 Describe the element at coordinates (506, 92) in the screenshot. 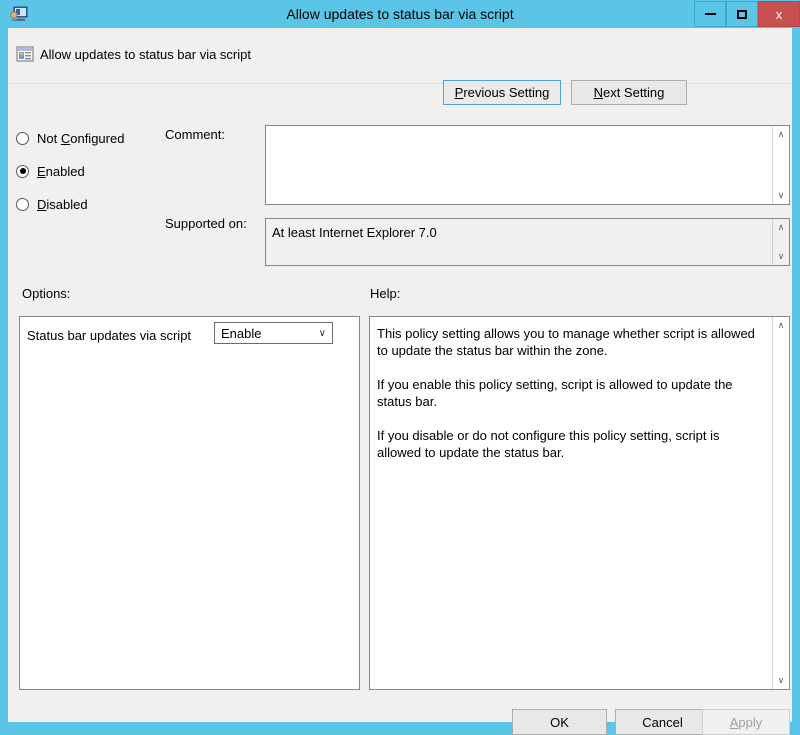

I see `previous-setting-label: revious Setting` at that location.